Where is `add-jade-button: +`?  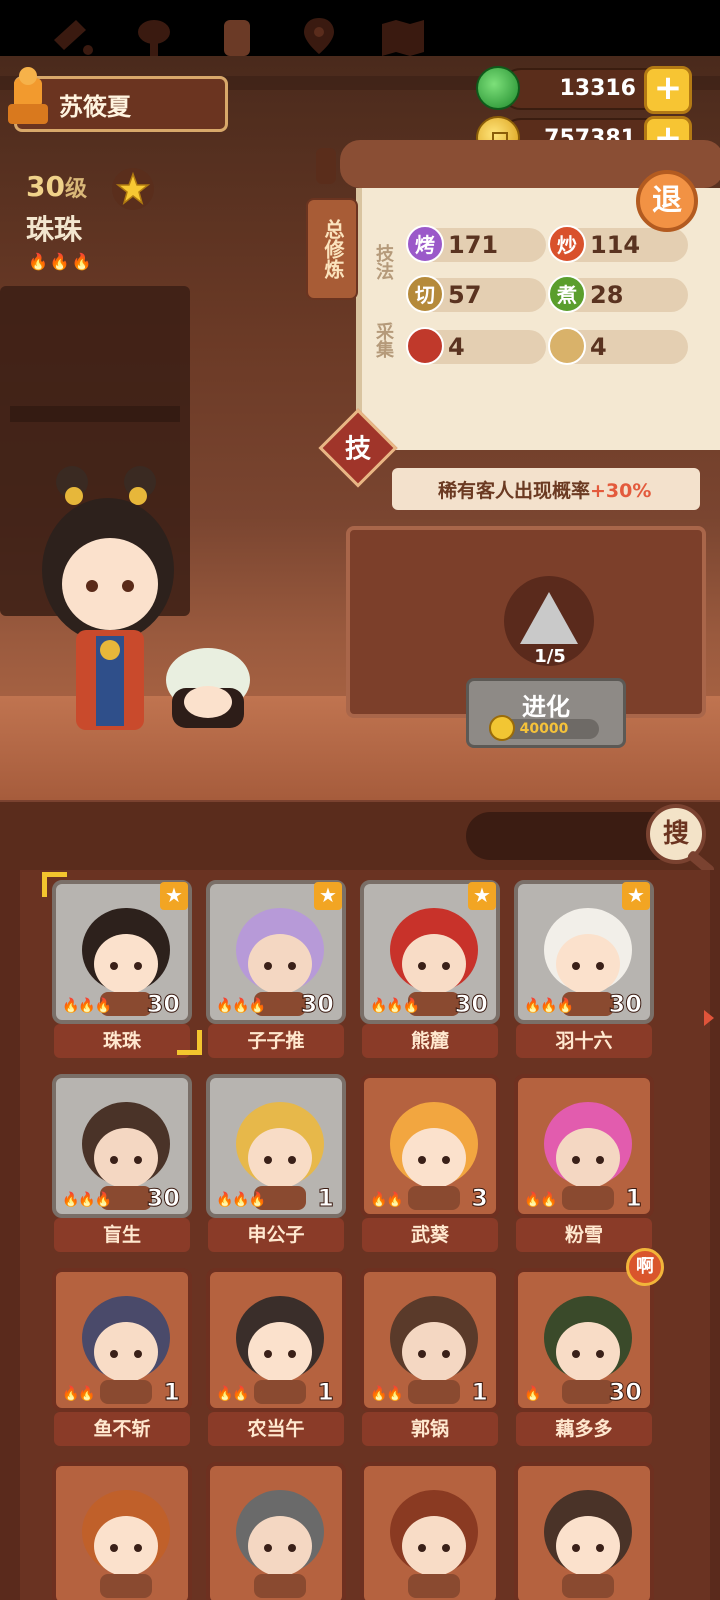 add-jade-button: + is located at coordinates (668, 90).